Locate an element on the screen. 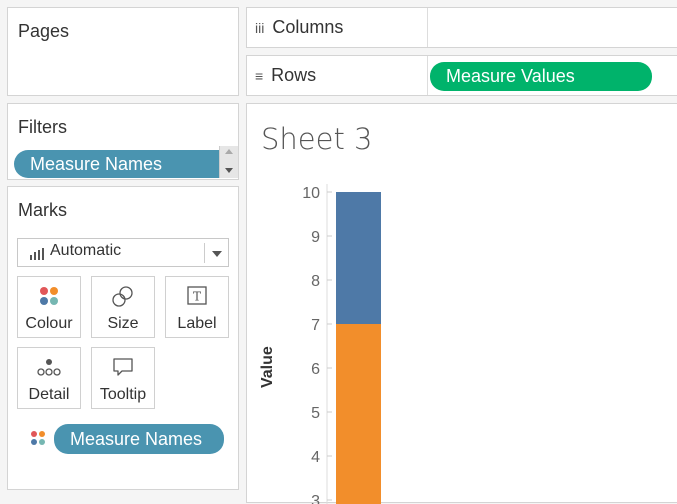 This screenshot has height=504, width=677. columns-icon: iii is located at coordinates (260, 27).